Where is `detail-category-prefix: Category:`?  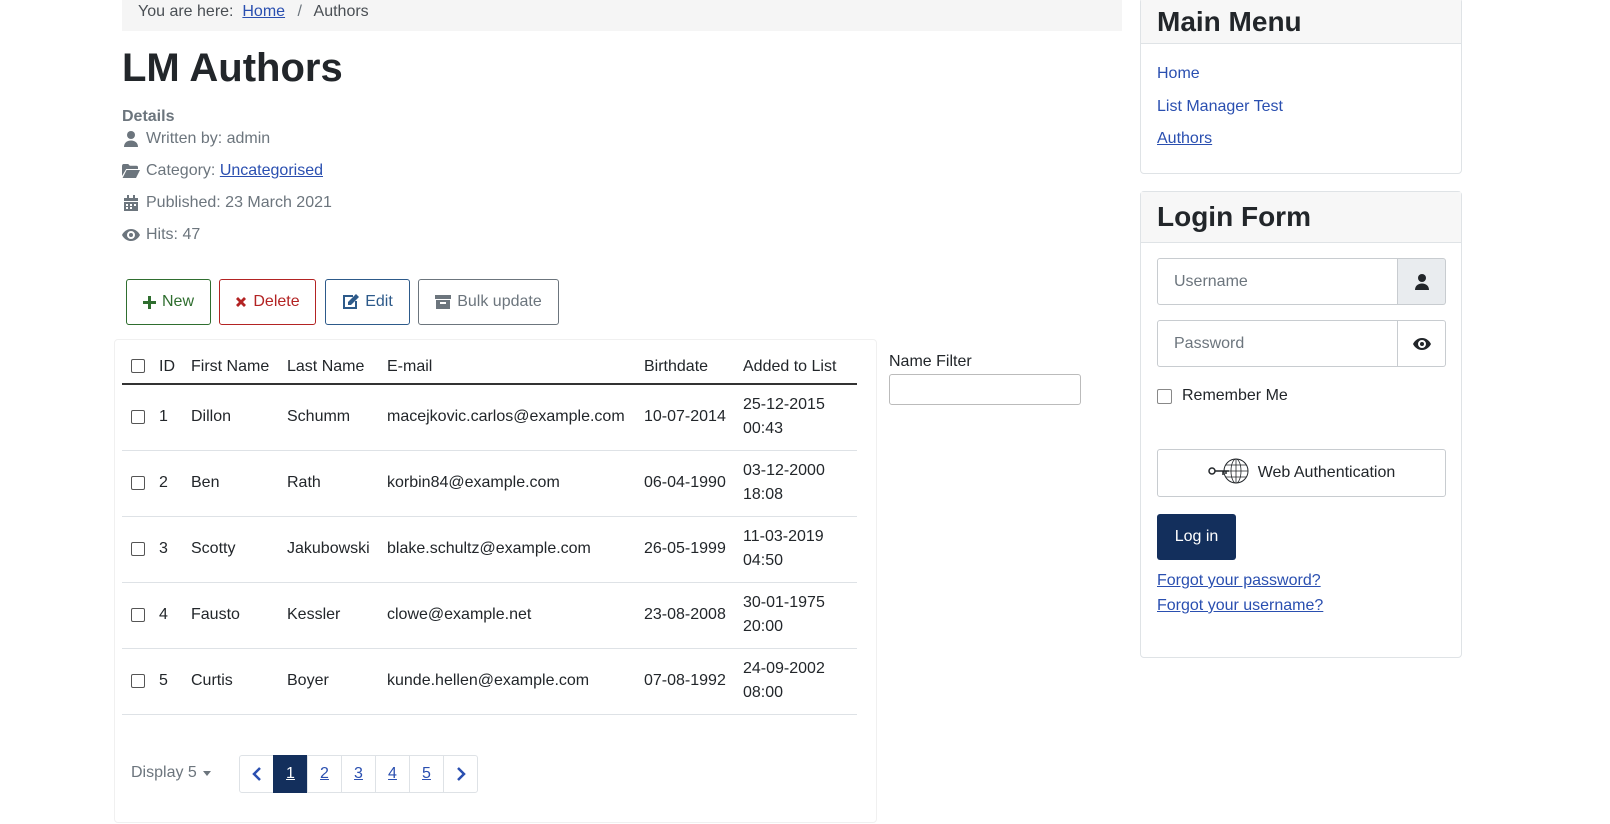
detail-category-prefix: Category: is located at coordinates (181, 170).